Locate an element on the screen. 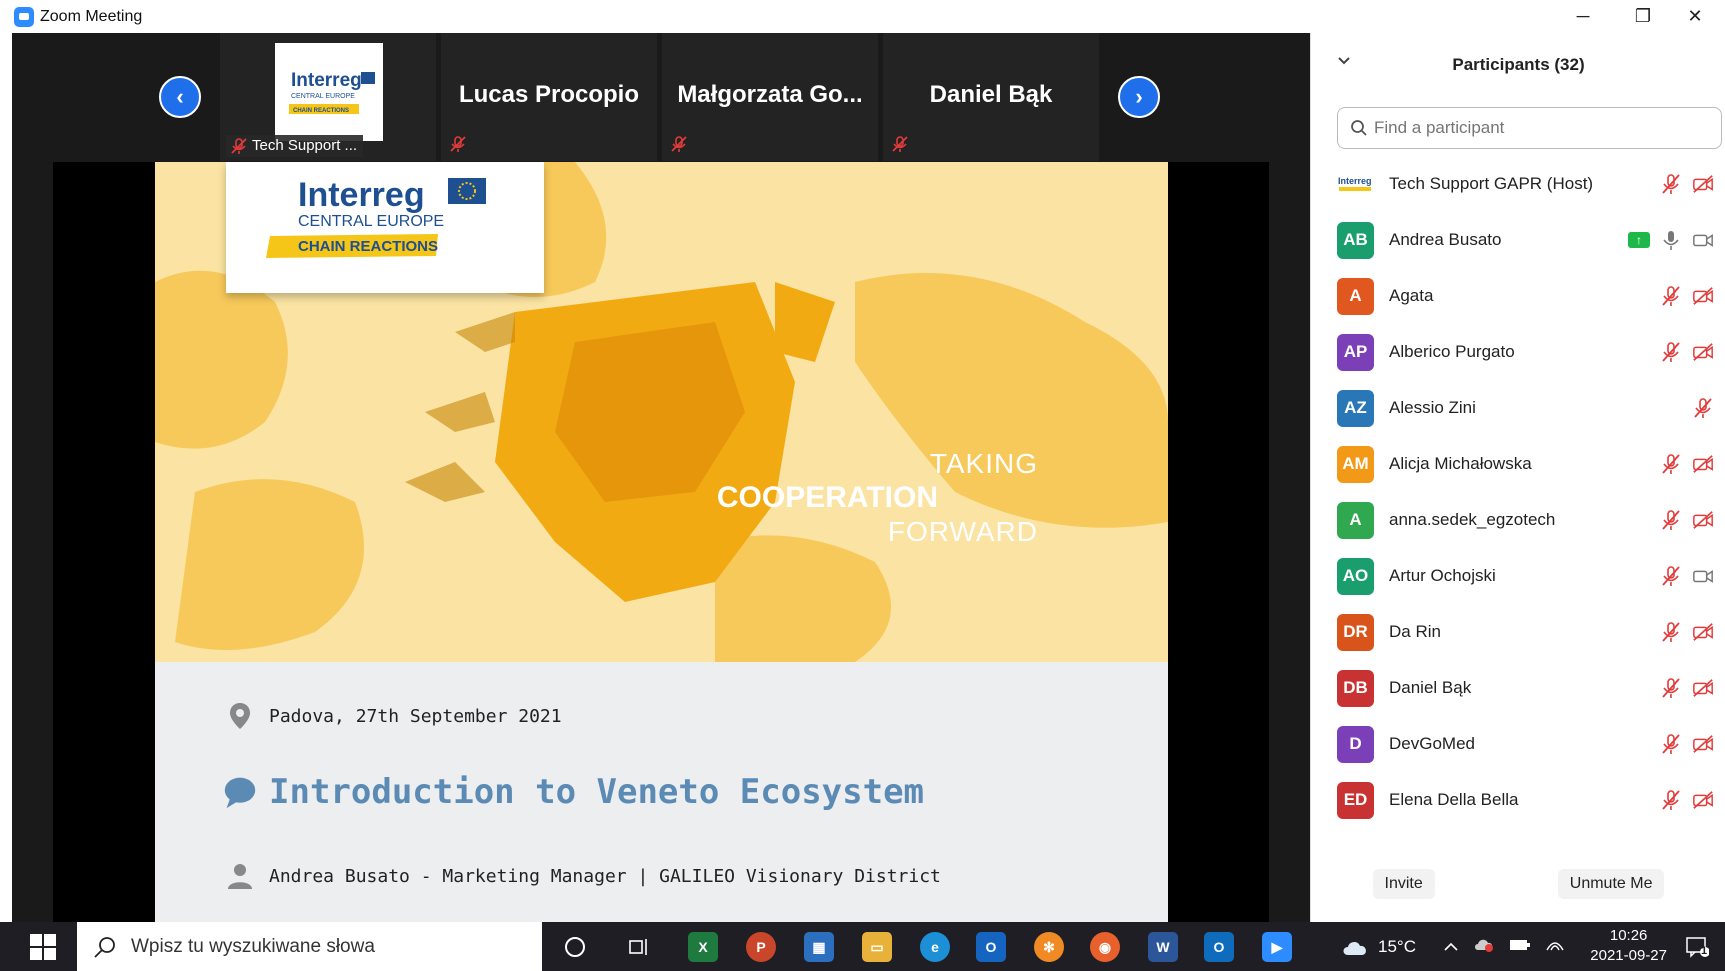 The width and height of the screenshot is (1725, 971). invite-button: Invite is located at coordinates (1403, 884).